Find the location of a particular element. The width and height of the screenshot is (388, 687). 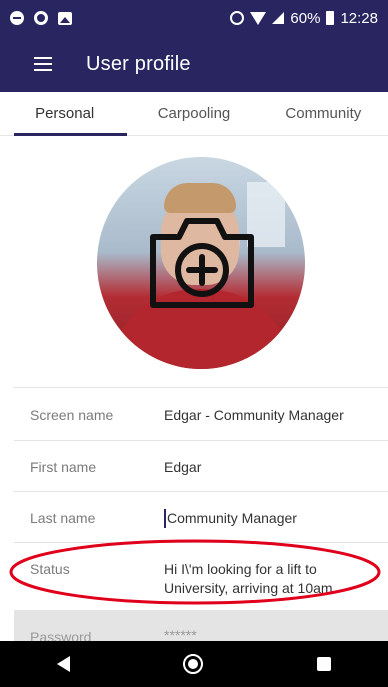

page-title: User profile is located at coordinates (138, 63).